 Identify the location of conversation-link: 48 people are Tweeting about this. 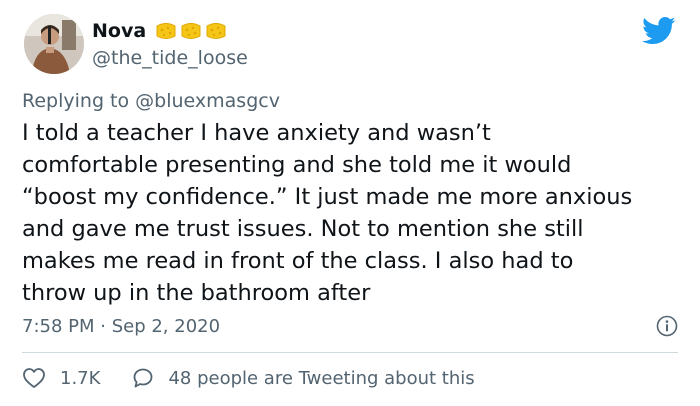
(303, 378).